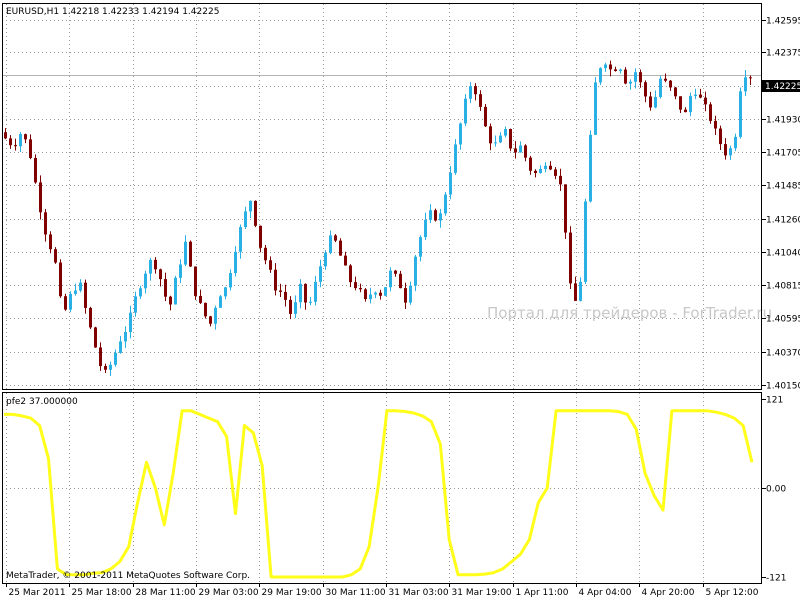  I want to click on price-tick-label: 1.41930, so click(783, 121).